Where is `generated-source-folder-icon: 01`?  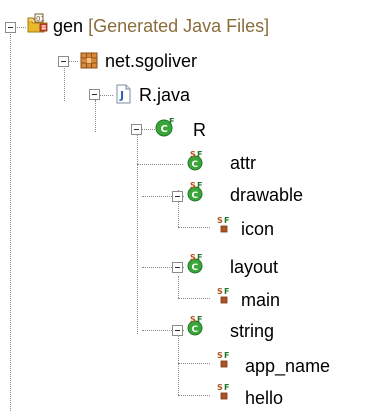
generated-source-folder-icon: 01 is located at coordinates (37, 23).